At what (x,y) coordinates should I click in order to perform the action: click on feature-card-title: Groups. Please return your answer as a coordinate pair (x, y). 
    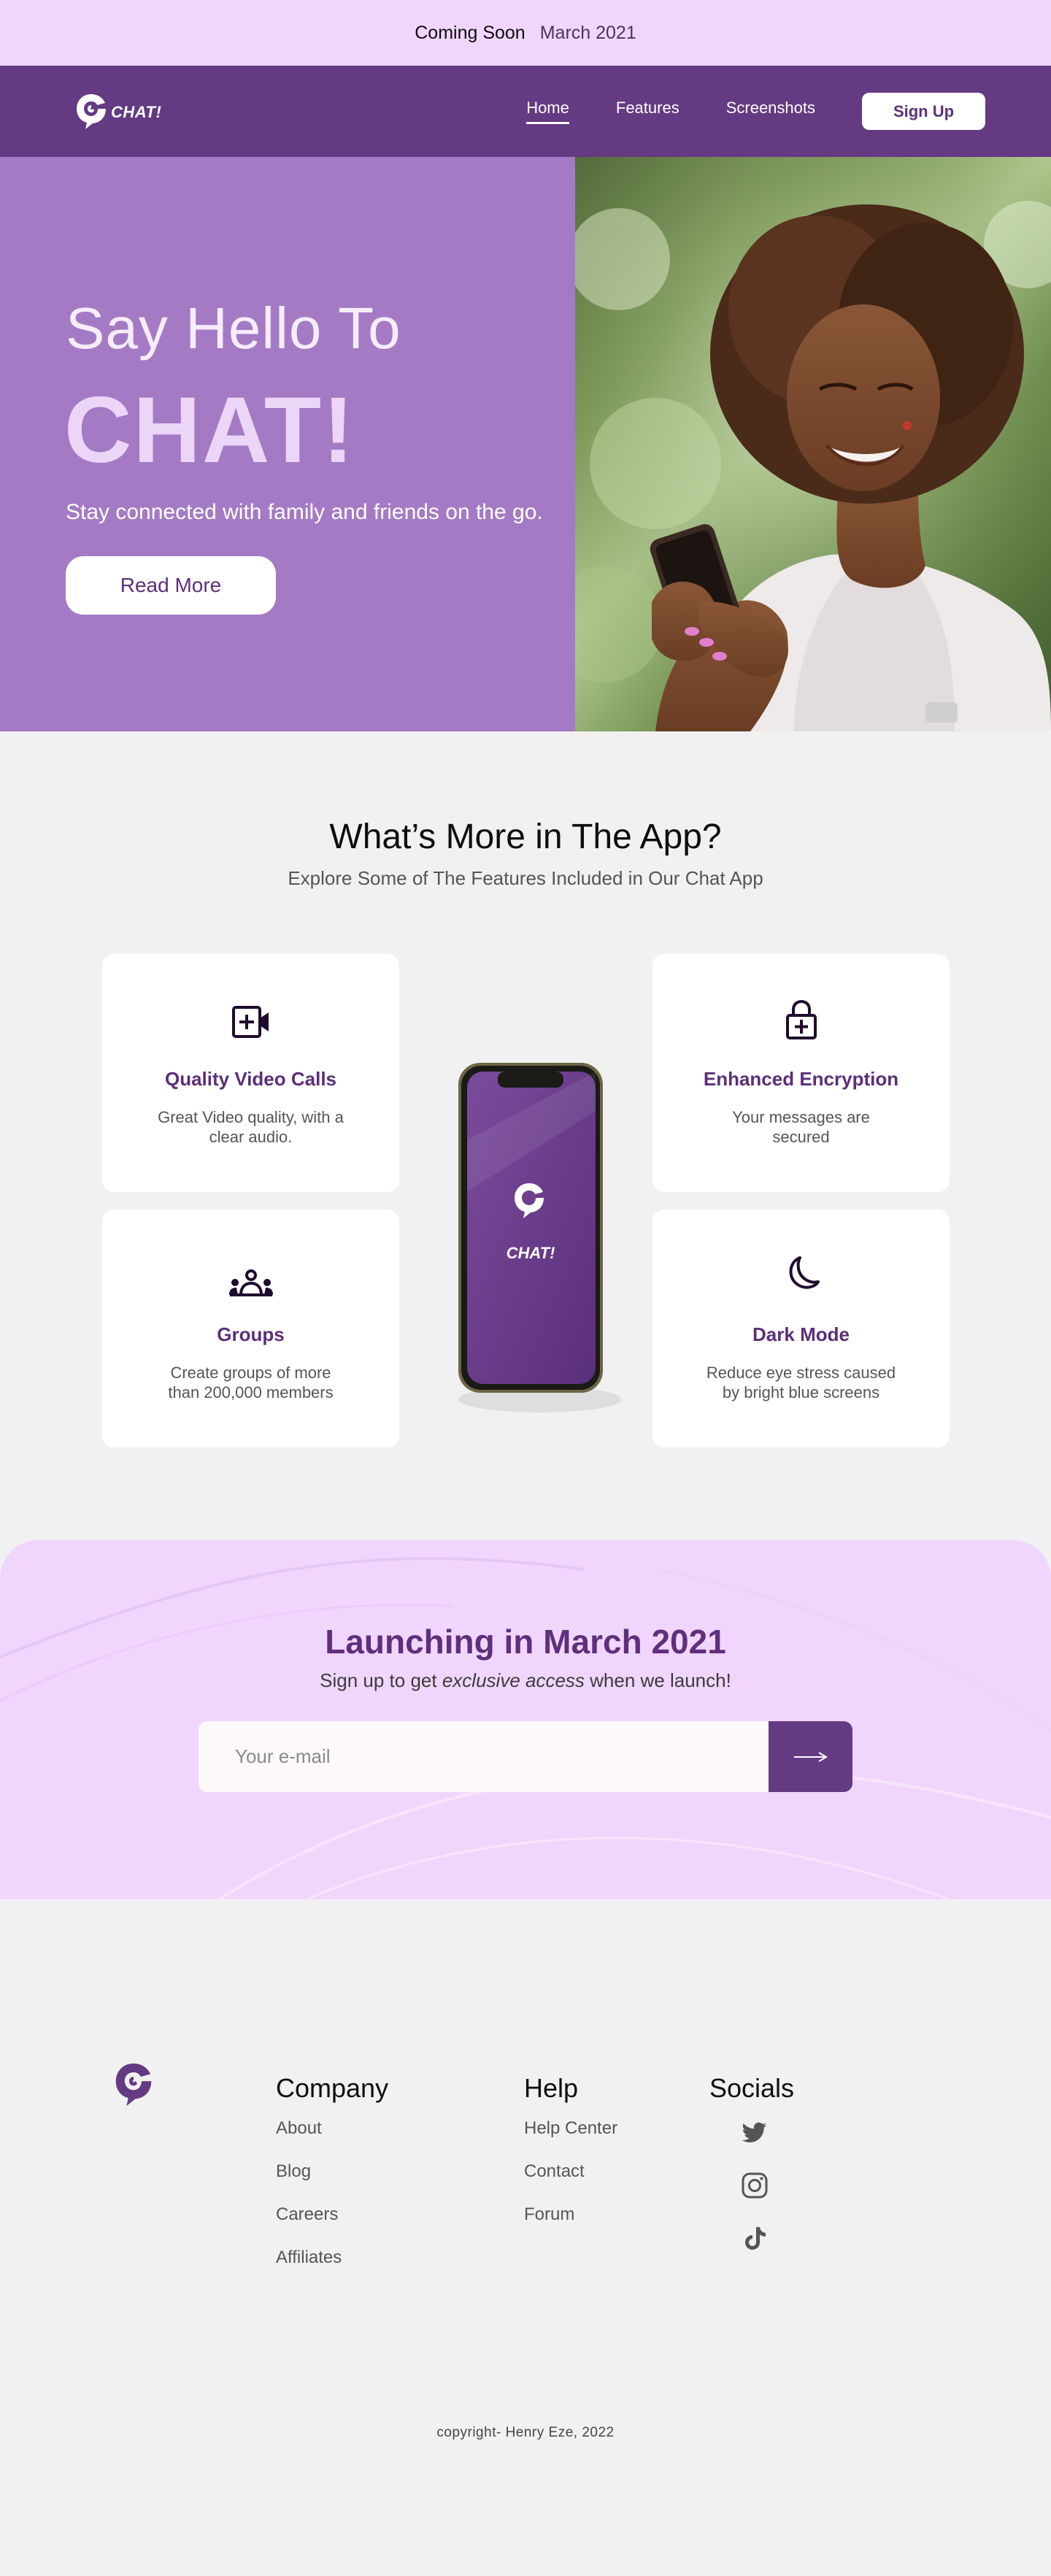
    Looking at the image, I should click on (251, 1334).